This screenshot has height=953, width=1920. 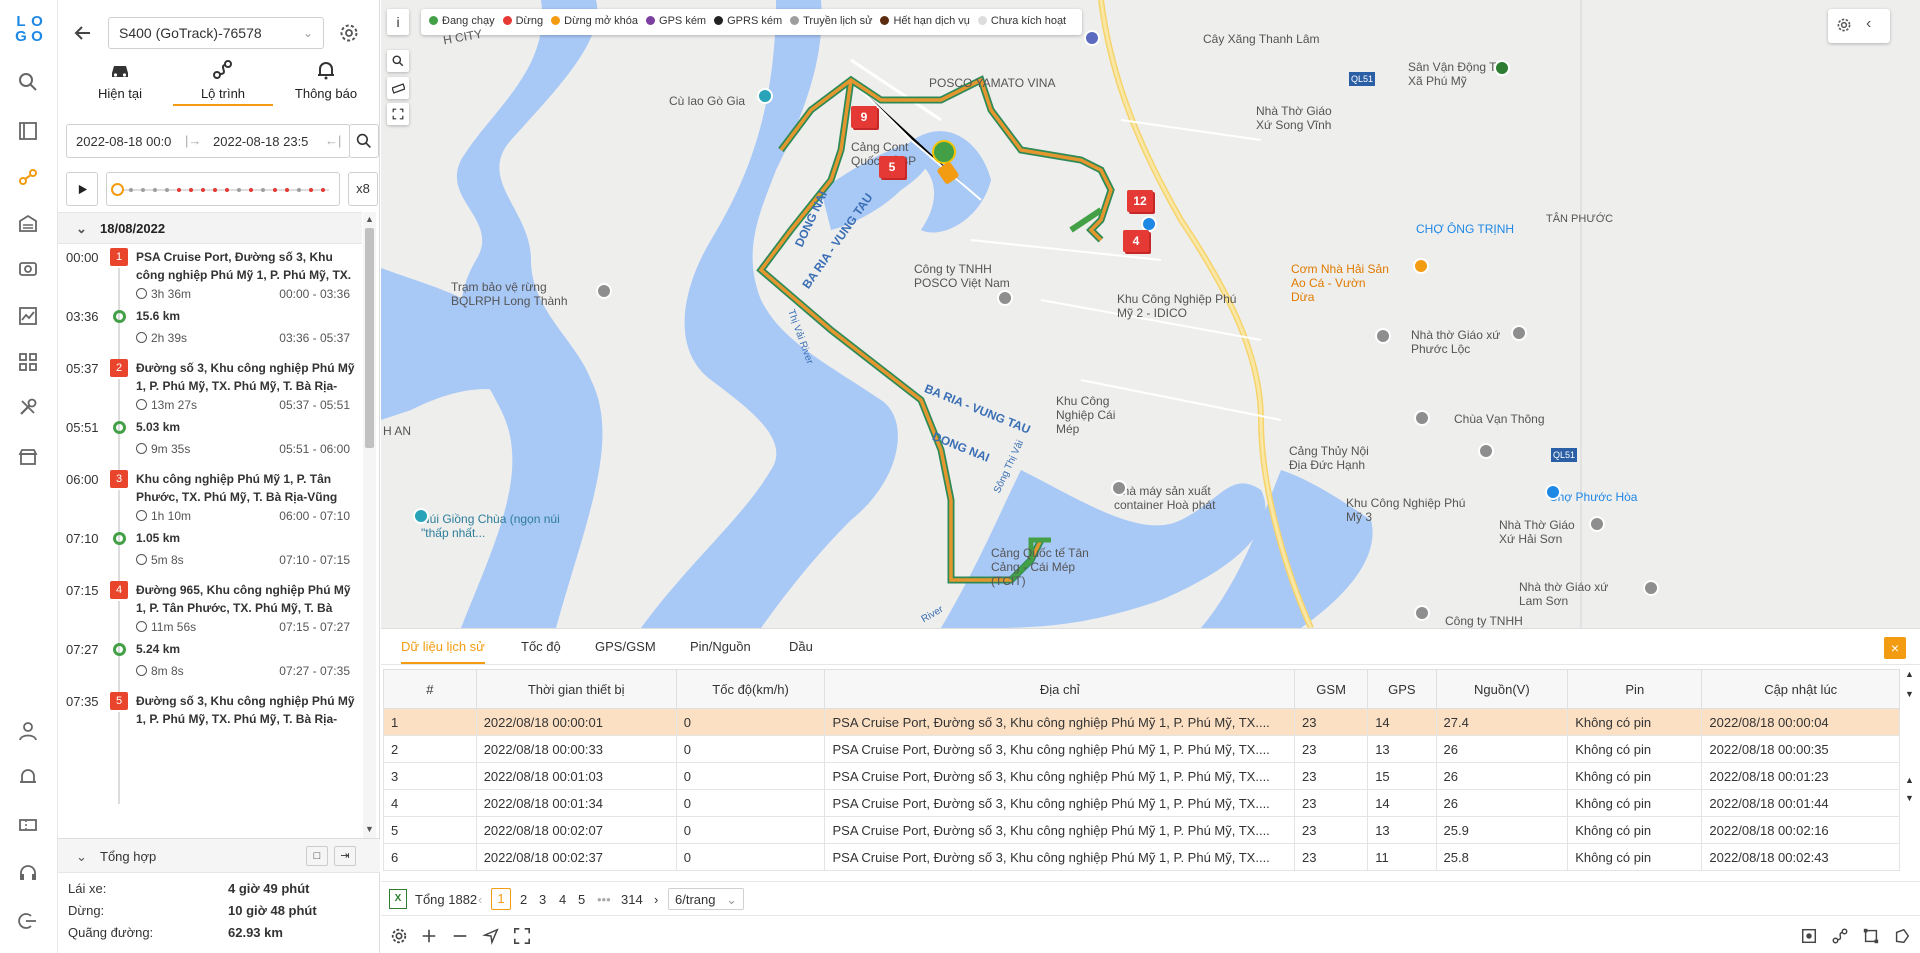 I want to click on stop-flag: 4, so click(x=1136, y=241).